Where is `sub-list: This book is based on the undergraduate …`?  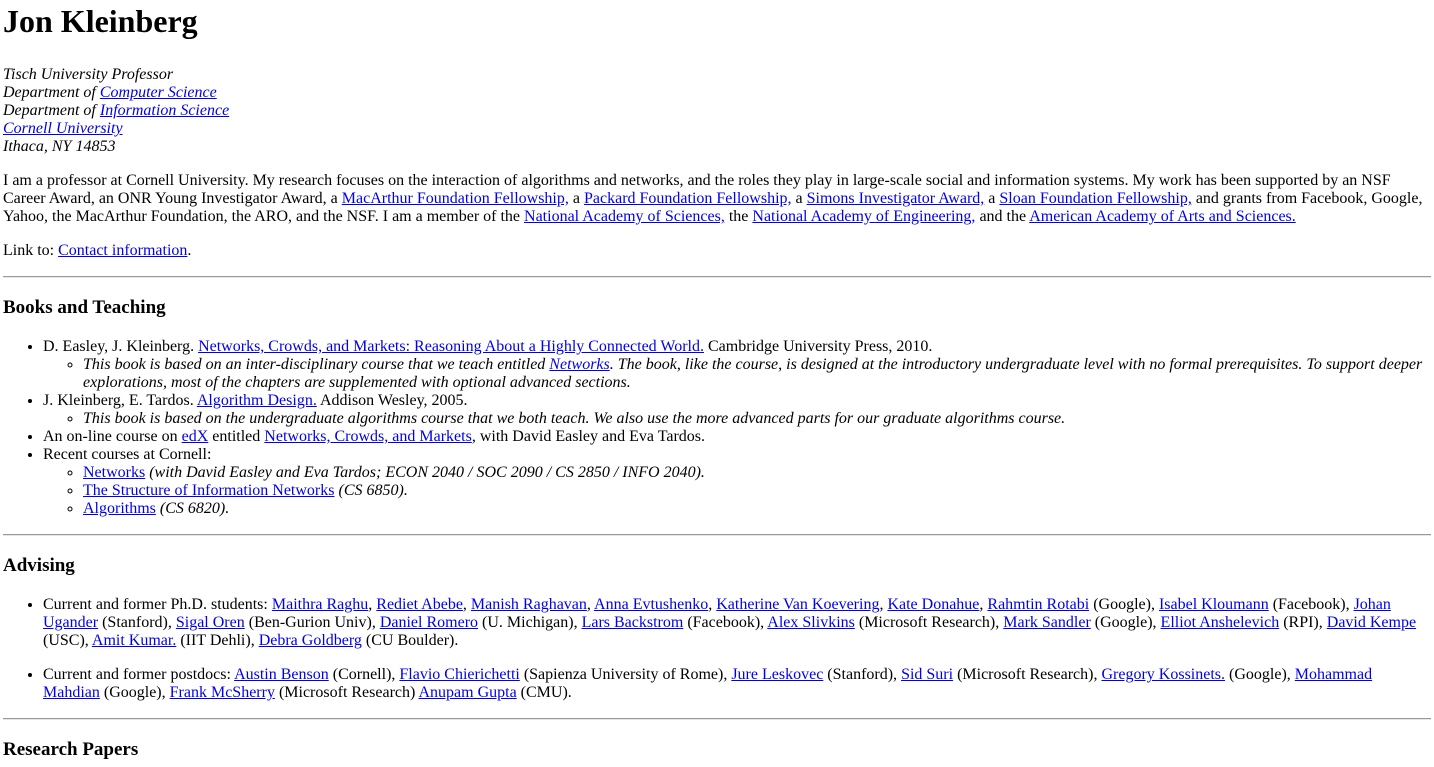
sub-list: This book is based on the undergraduate … is located at coordinates (737, 419).